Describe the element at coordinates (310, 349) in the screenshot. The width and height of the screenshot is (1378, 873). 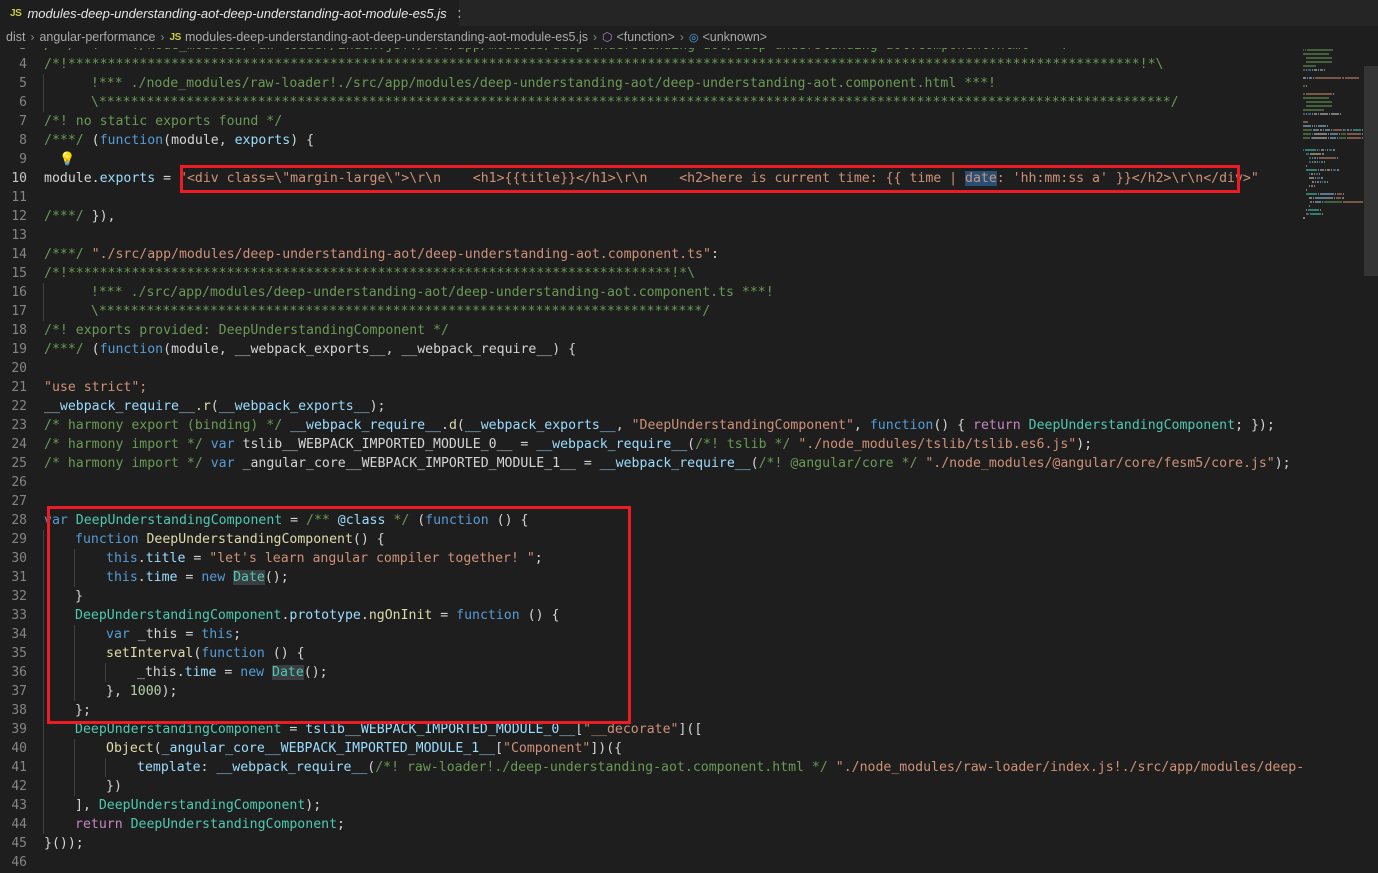
I see `code-token: __webpack_exports__` at that location.